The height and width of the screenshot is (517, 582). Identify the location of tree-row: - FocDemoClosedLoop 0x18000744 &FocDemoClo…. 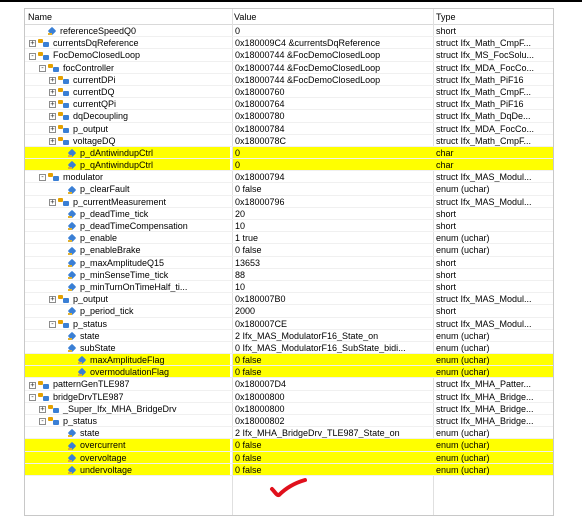
(289, 55).